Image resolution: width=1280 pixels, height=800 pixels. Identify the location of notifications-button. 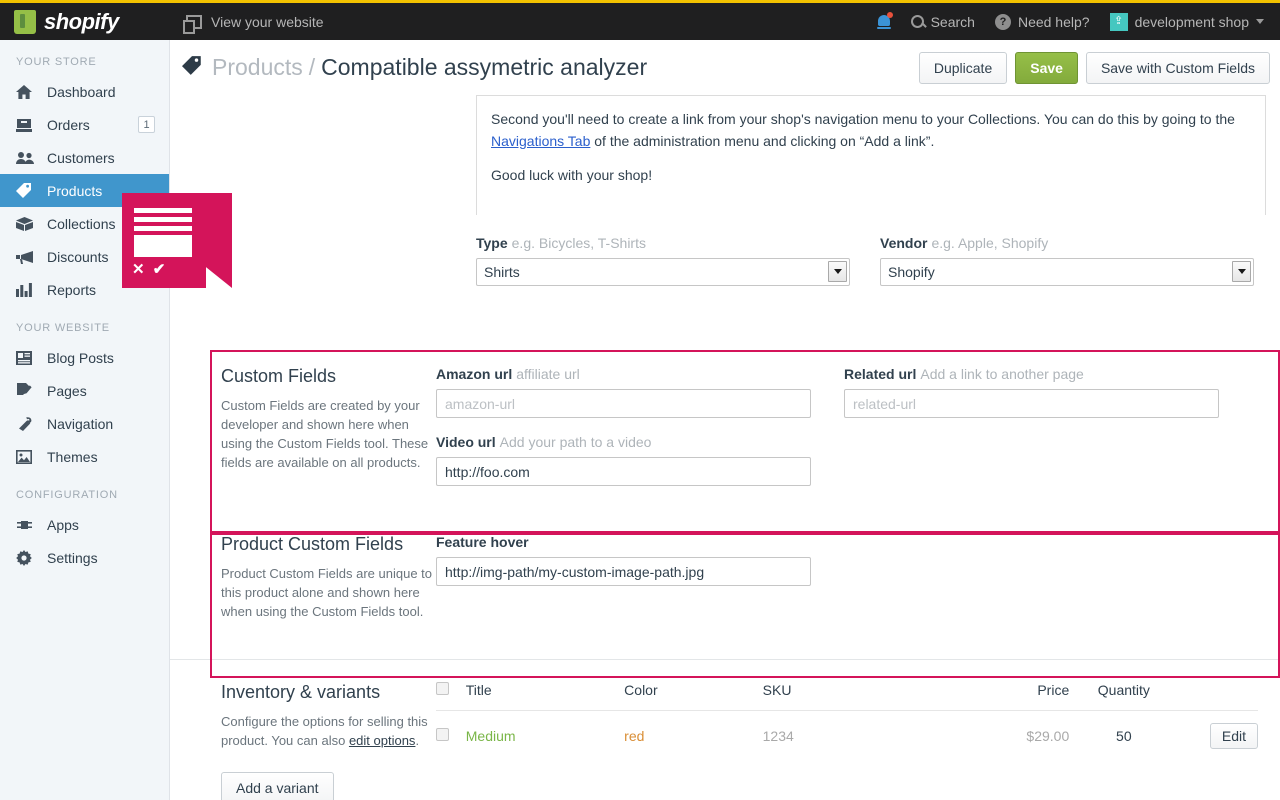
(884, 20).